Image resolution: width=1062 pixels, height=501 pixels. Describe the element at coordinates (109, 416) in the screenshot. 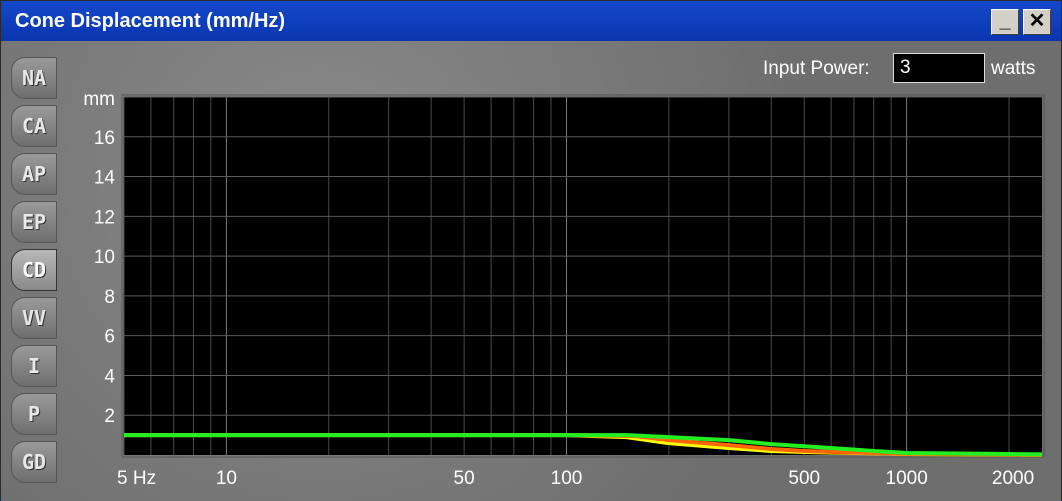

I see `y-tick-label: 2` at that location.